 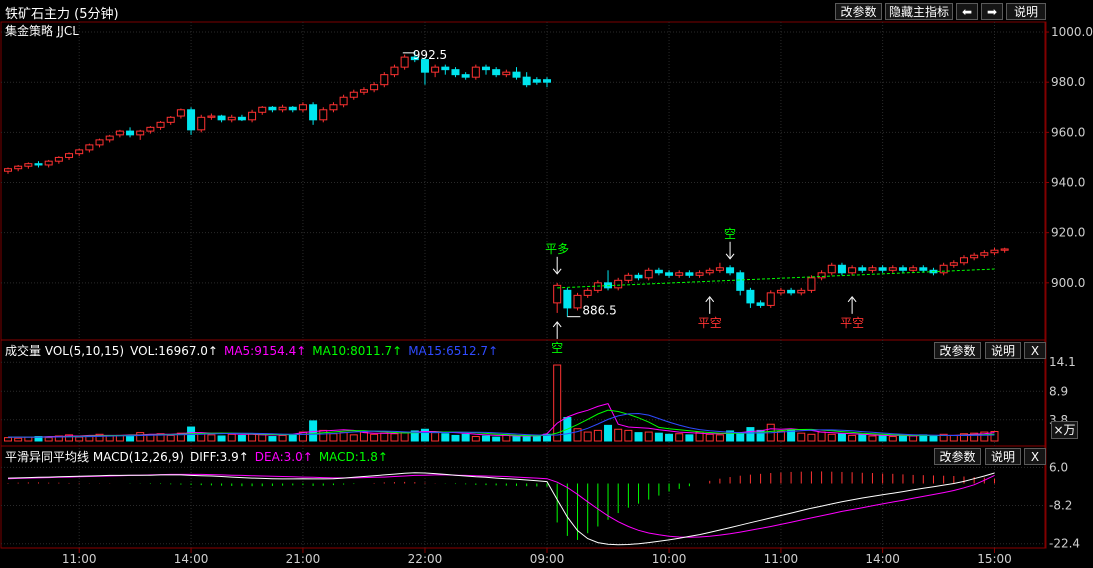 I want to click on volume-close-icon: X, so click(x=1035, y=350).